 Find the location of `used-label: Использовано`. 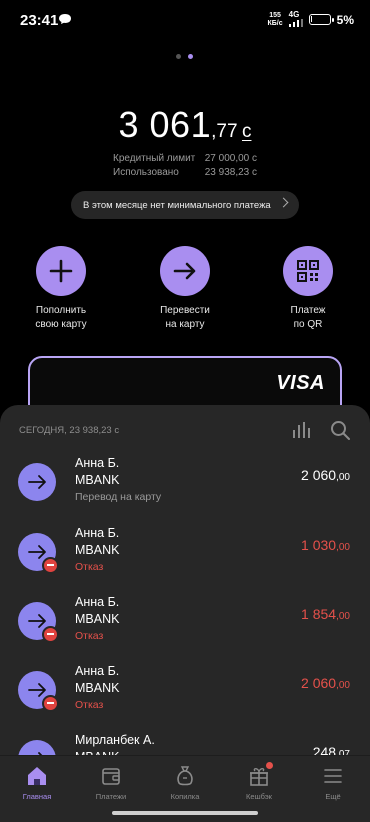

used-label: Использовано is located at coordinates (146, 172).